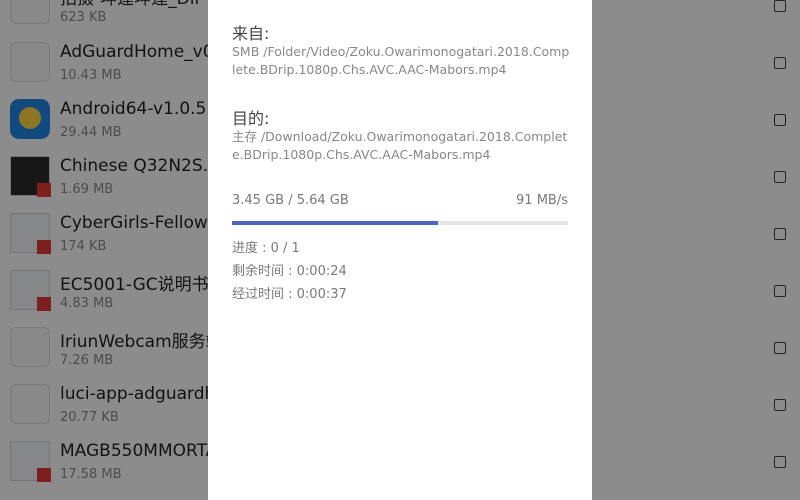  Describe the element at coordinates (335, 223) in the screenshot. I see `progress-bar-fill` at that location.